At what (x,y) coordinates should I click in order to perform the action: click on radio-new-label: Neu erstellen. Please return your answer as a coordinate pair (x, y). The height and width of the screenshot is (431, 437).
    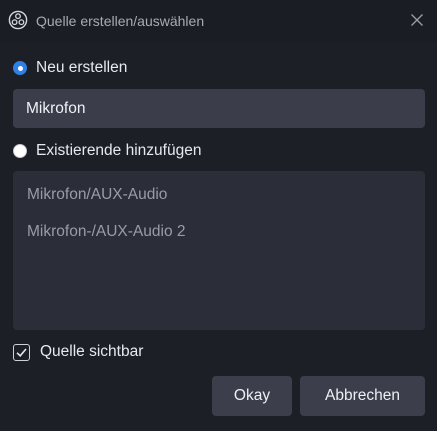
    Looking at the image, I should click on (82, 67).